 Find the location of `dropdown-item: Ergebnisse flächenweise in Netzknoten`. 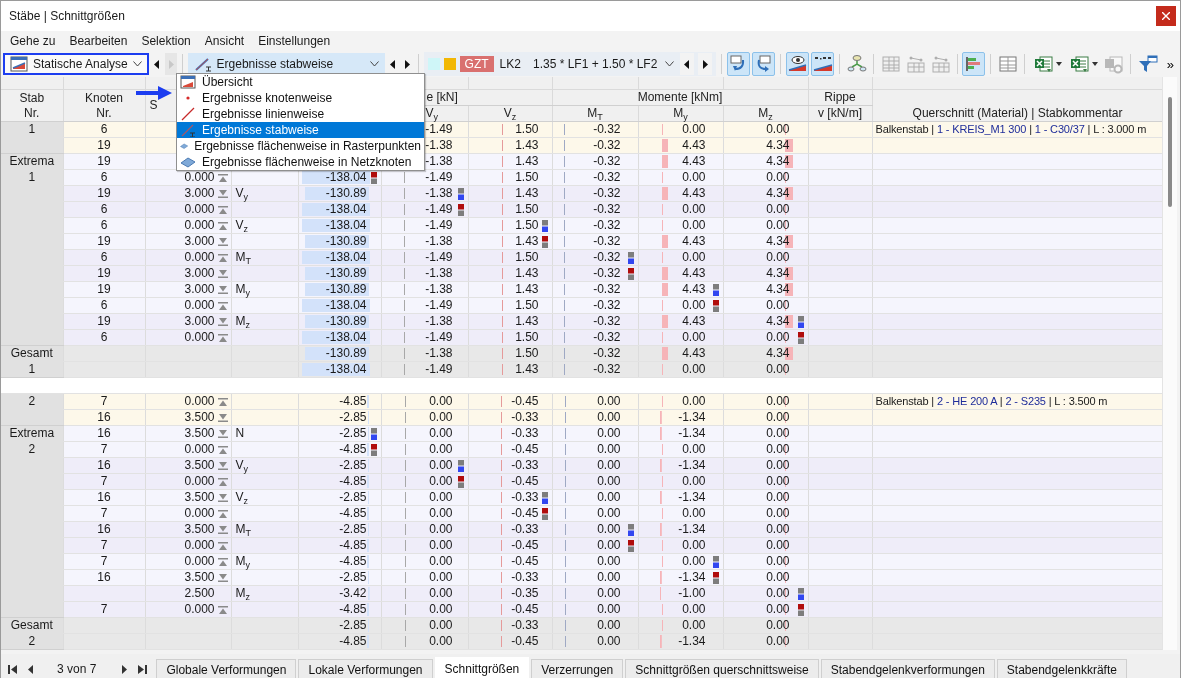

dropdown-item: Ergebnisse flächenweise in Netzknoten is located at coordinates (300, 162).